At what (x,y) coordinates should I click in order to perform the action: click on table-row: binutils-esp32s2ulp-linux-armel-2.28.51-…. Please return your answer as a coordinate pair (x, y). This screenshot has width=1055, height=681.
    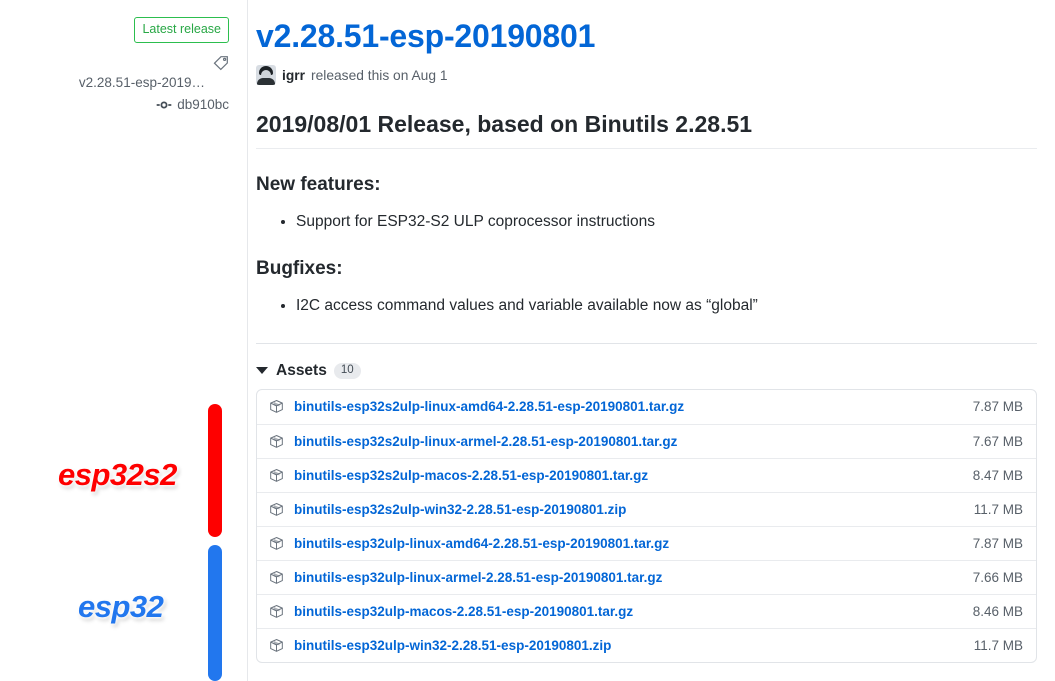
    Looking at the image, I should click on (646, 440).